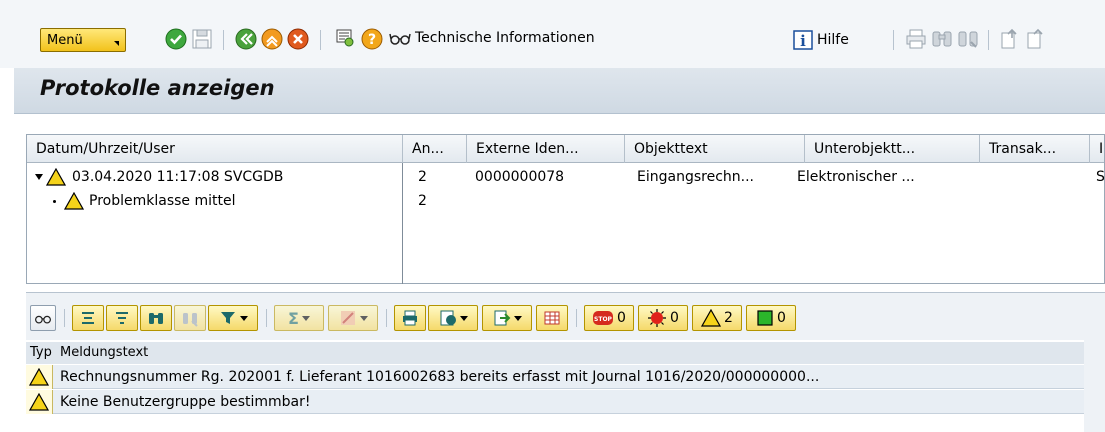  I want to click on column-header-type: Typ, so click(41, 353).